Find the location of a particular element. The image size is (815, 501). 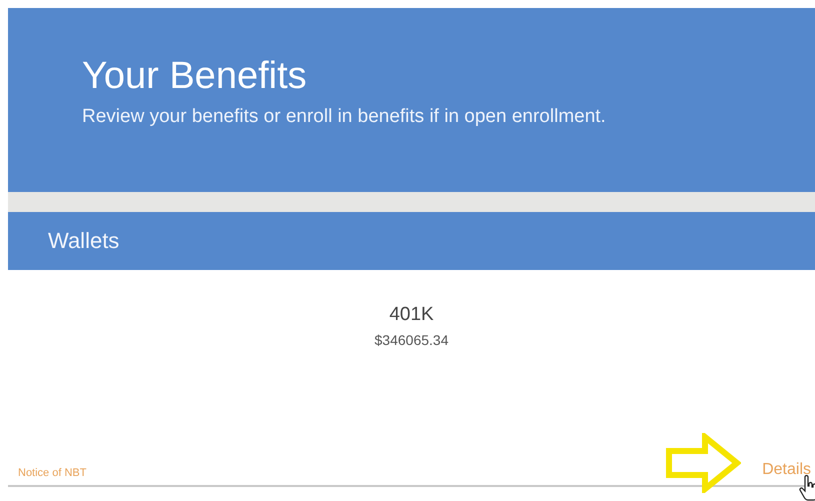

section-title: Wallets is located at coordinates (84, 241).